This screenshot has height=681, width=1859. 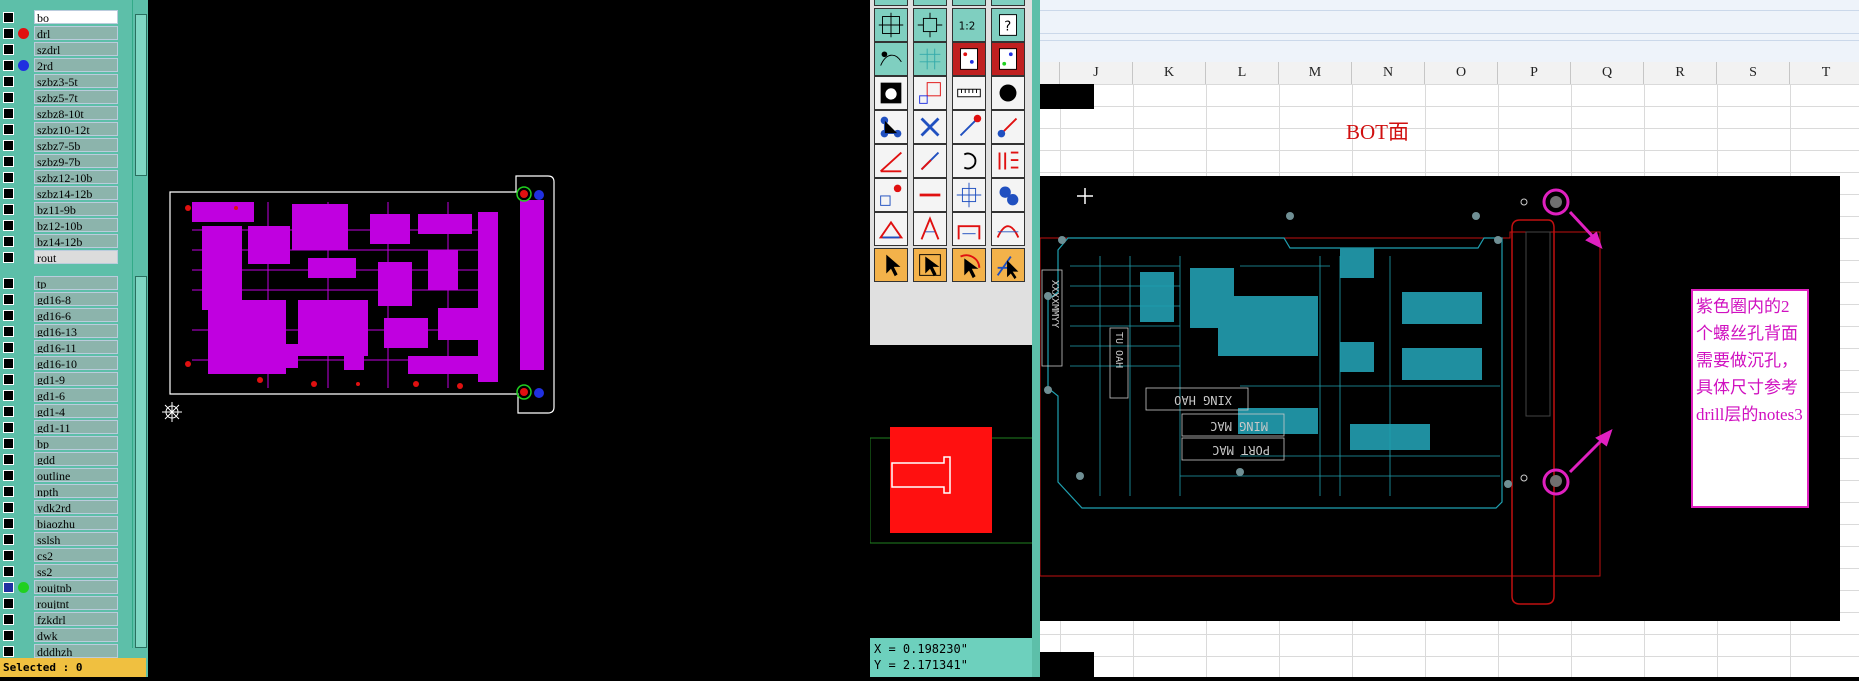 I want to click on bridge-tool, so click(x=969, y=229).